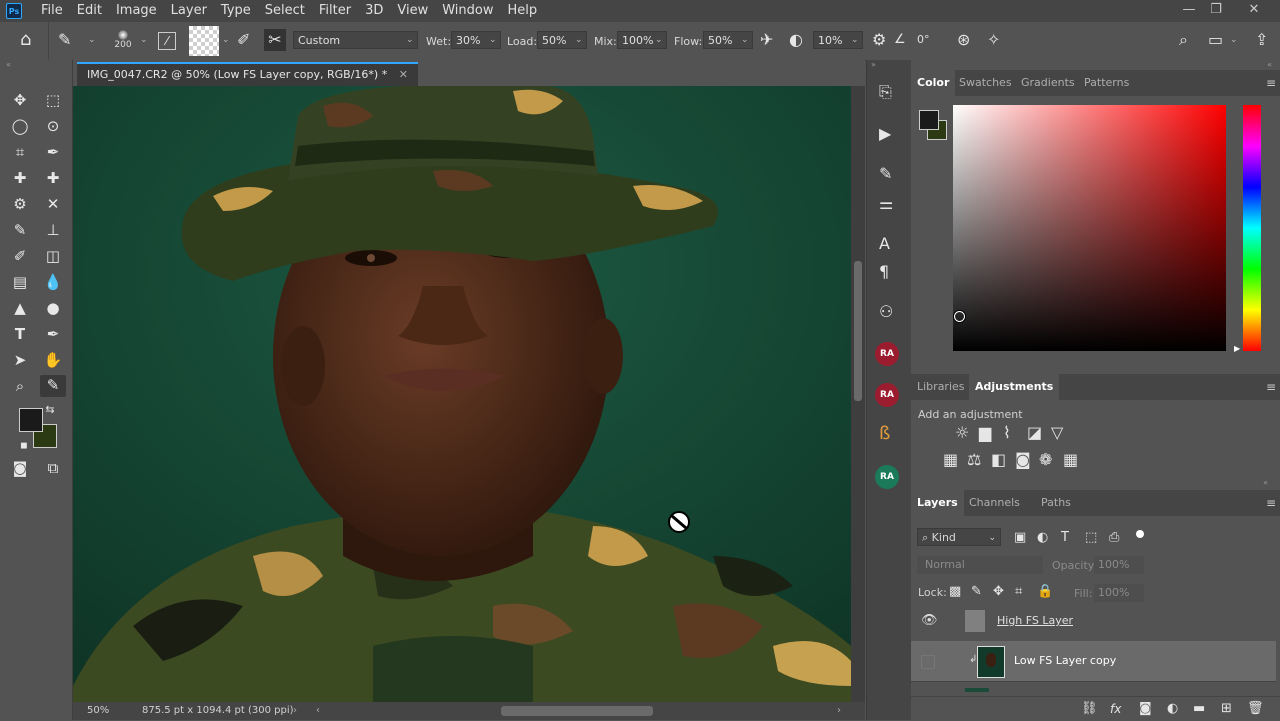  What do you see at coordinates (53, 230) in the screenshot?
I see `clone-stamp-tool-icon: ⊥` at bounding box center [53, 230].